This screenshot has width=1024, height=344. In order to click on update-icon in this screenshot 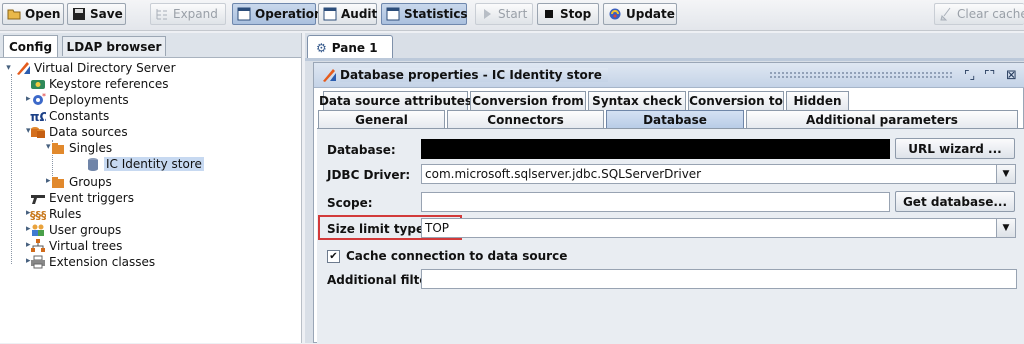, I will do `click(615, 14)`.